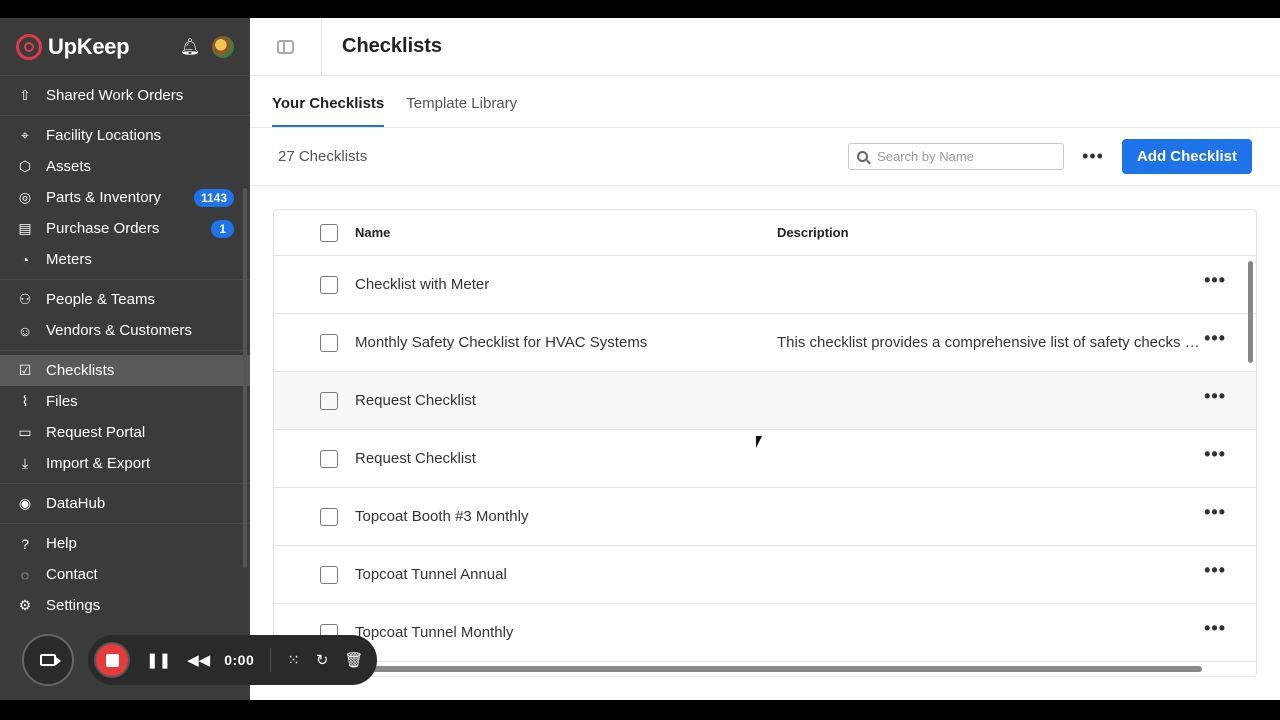  I want to click on tab-your-checklists: Your Checklists, so click(328, 111).